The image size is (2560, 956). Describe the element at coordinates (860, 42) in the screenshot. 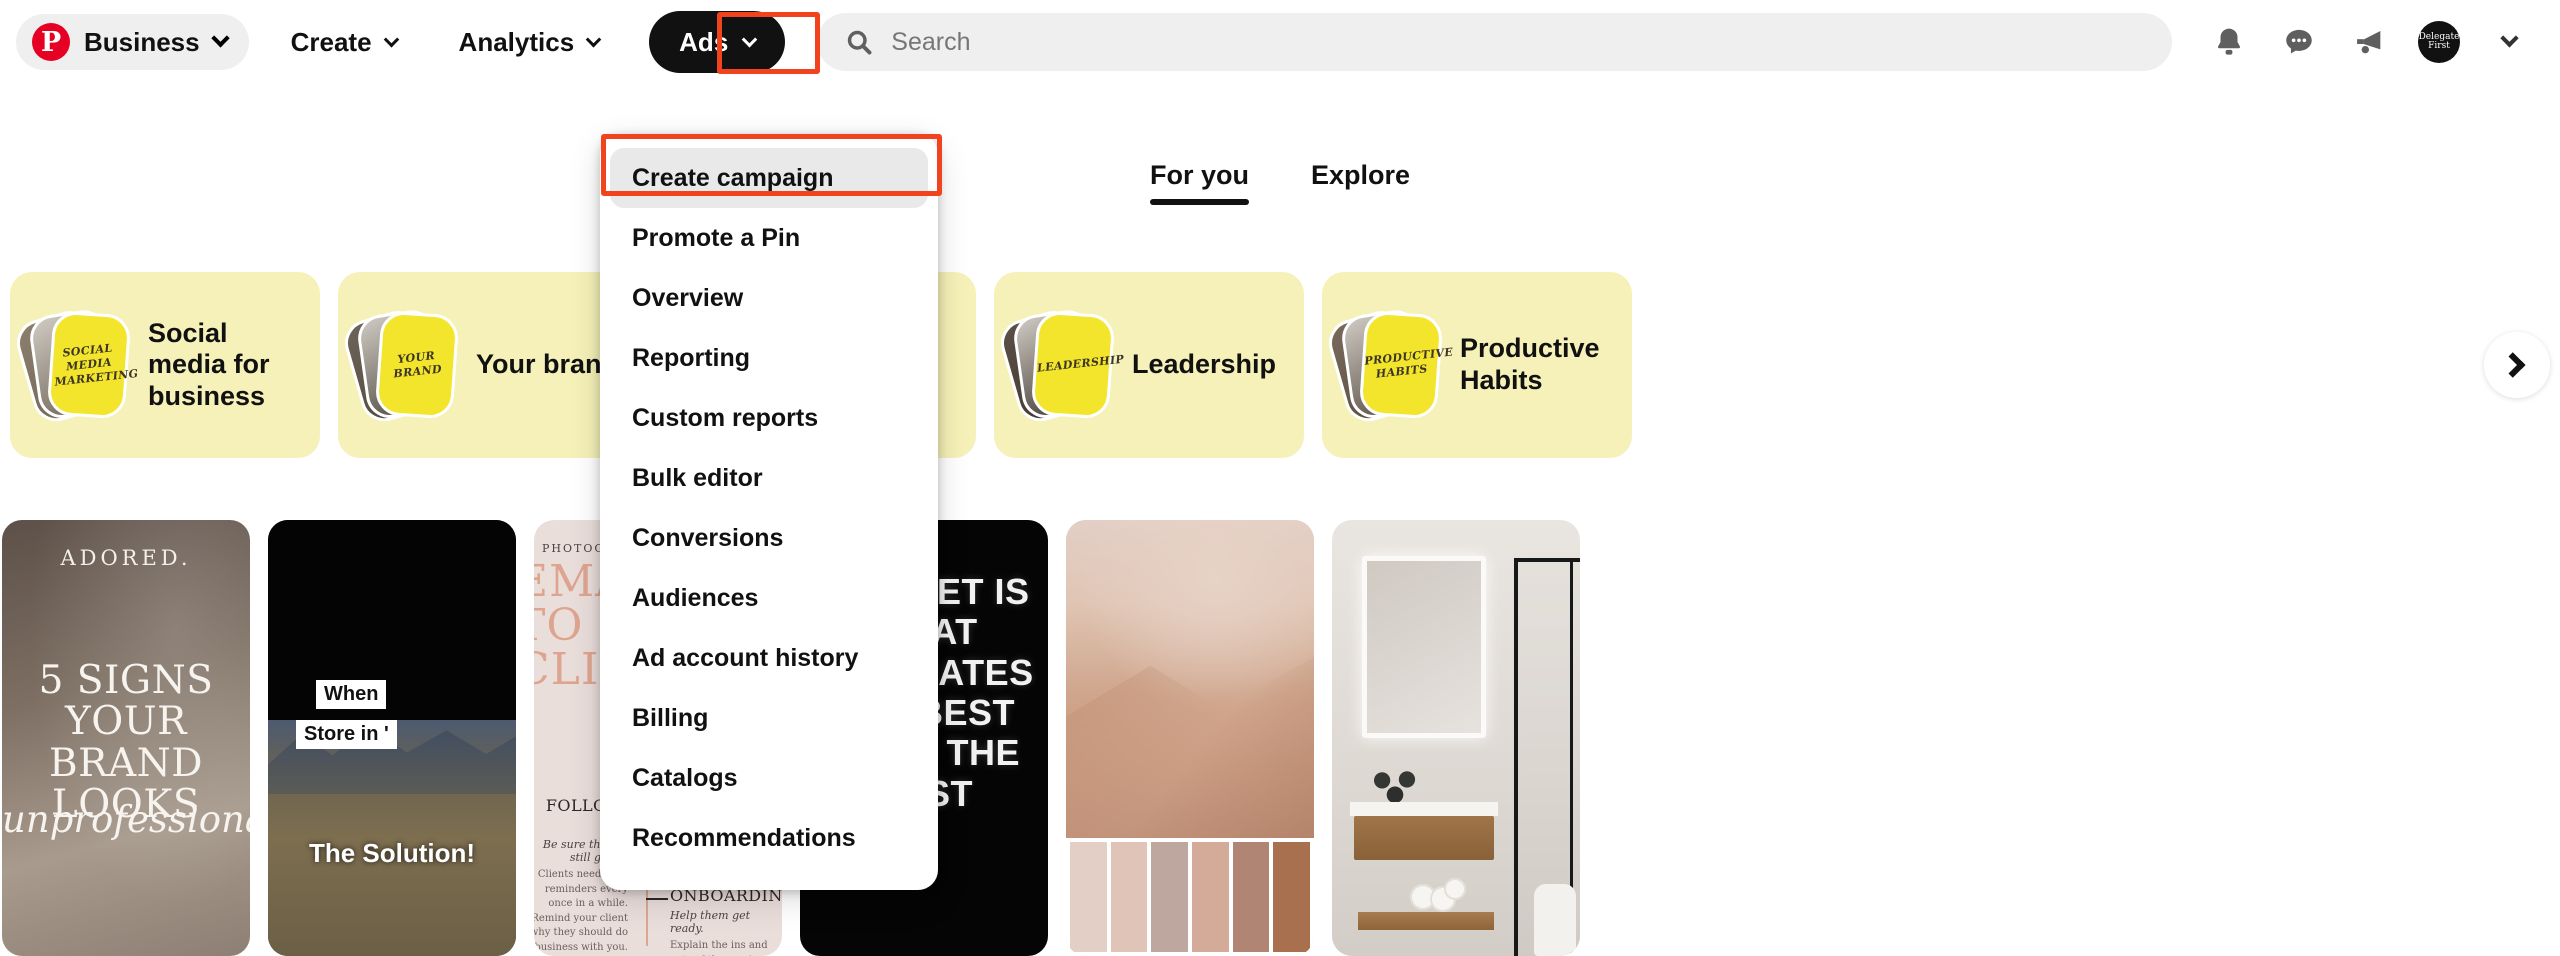

I see `search-icon` at that location.